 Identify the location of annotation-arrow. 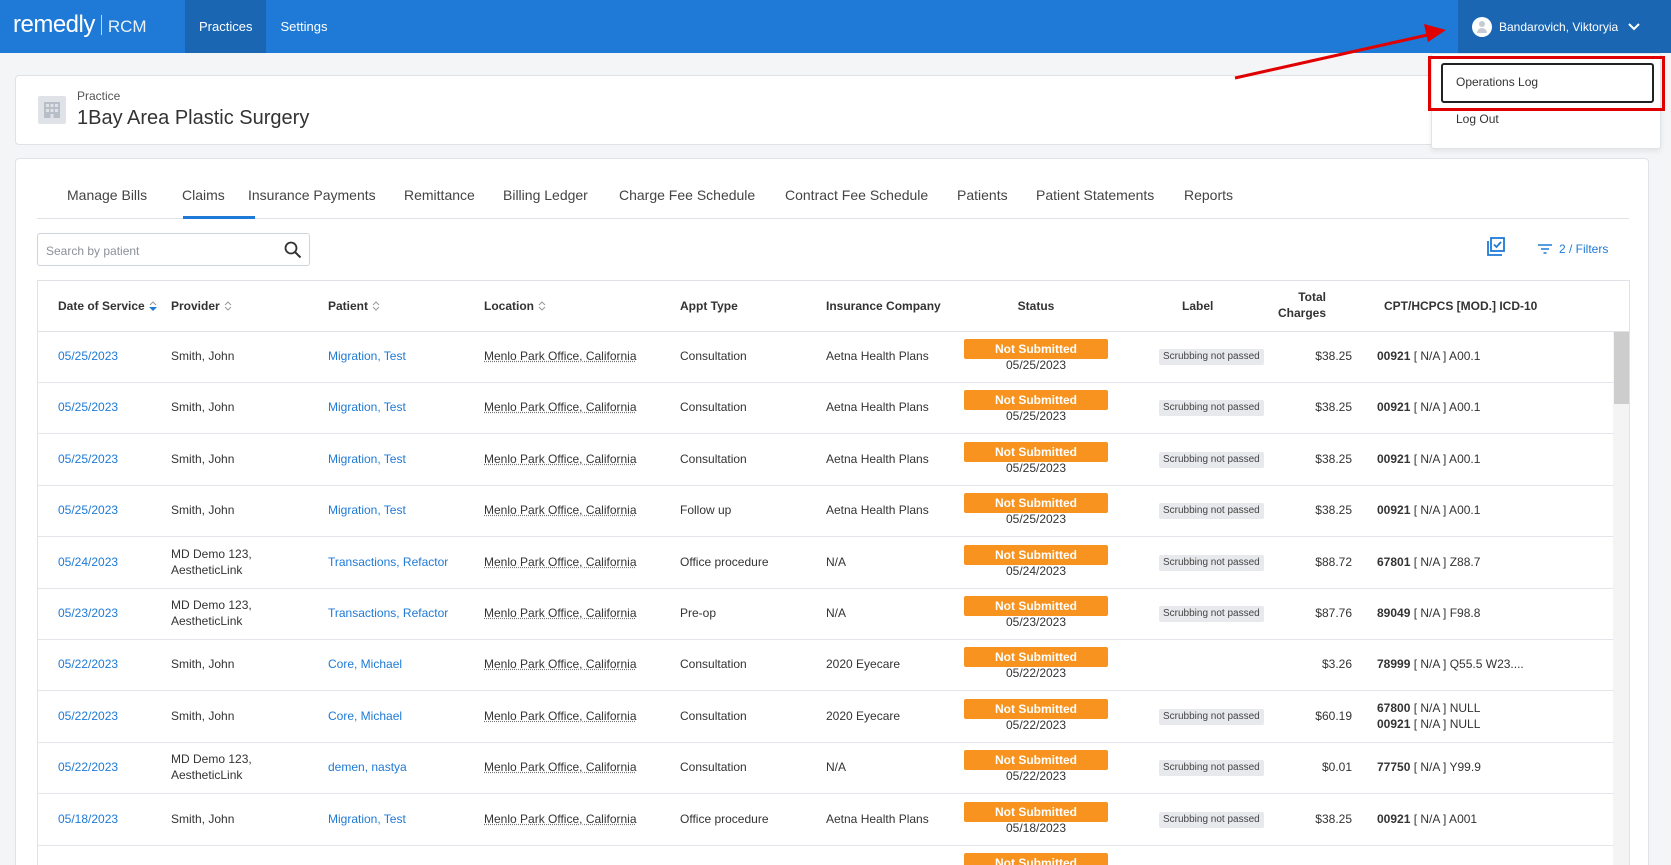
(1340, 52).